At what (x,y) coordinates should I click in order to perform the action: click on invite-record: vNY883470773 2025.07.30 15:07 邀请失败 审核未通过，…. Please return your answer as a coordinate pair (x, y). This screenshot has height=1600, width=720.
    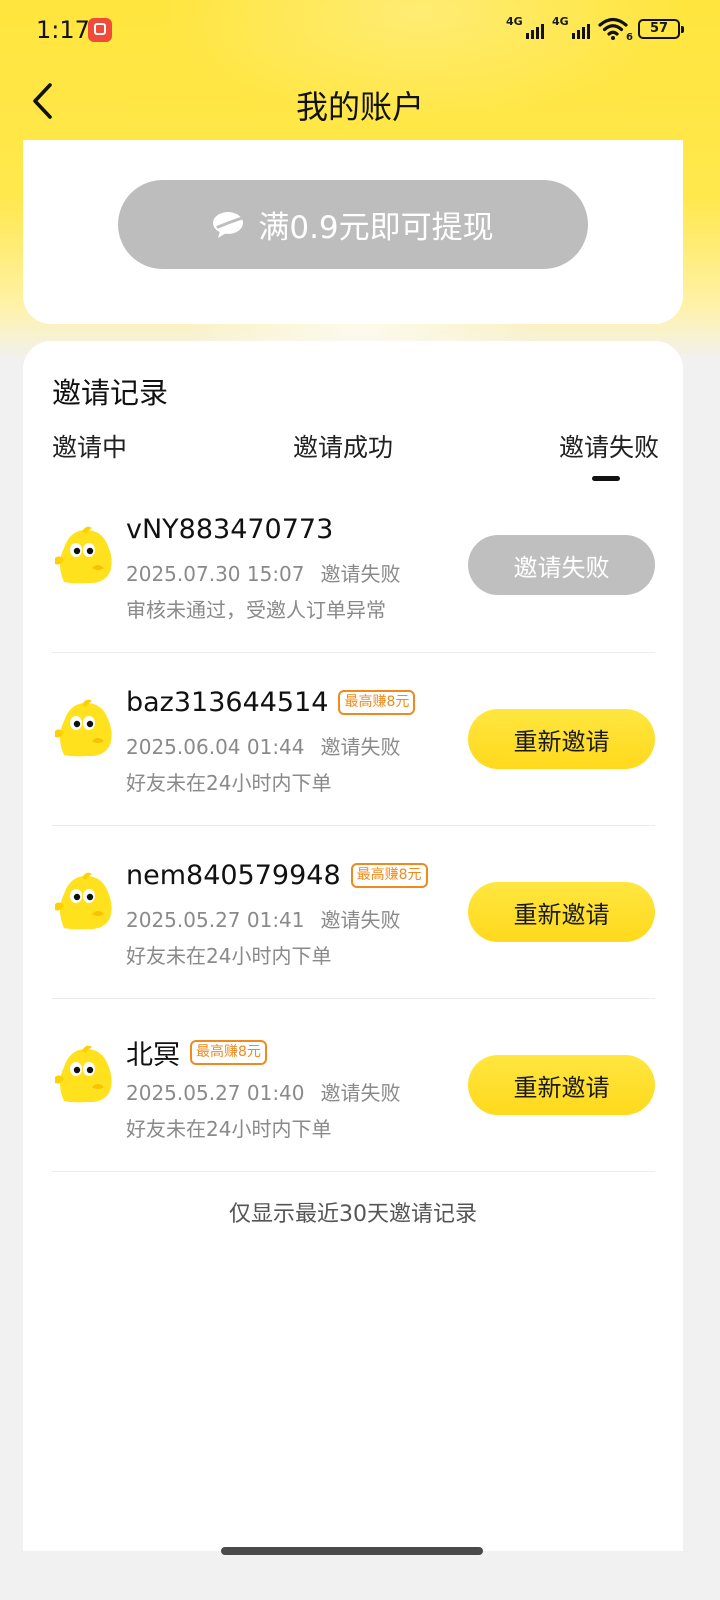
    Looking at the image, I should click on (353, 566).